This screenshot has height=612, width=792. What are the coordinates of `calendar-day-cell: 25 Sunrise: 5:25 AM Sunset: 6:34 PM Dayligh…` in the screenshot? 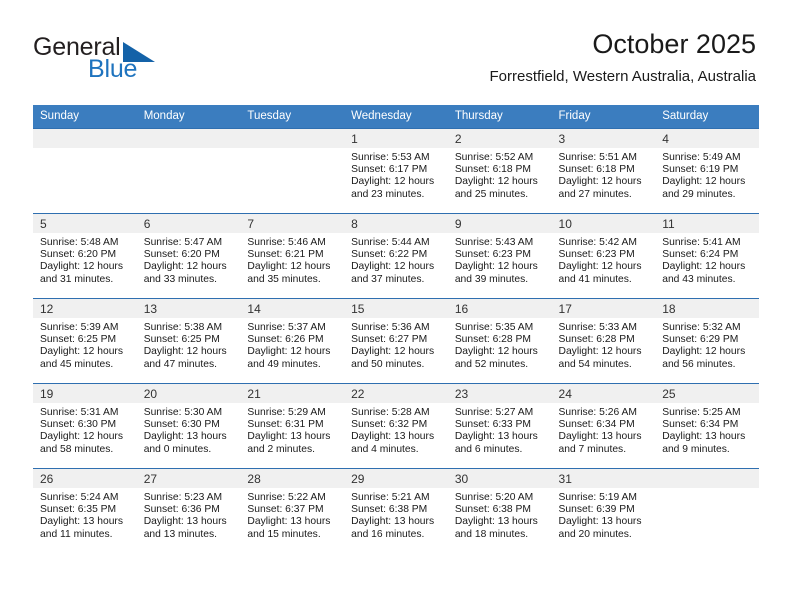 It's located at (707, 426).